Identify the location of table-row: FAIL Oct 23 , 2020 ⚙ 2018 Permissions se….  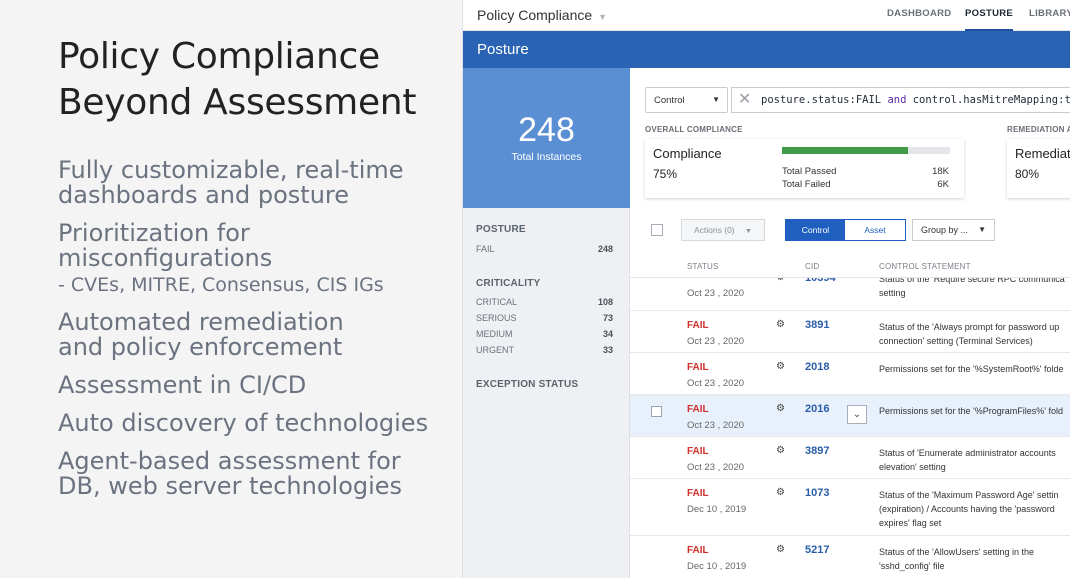
(850, 374).